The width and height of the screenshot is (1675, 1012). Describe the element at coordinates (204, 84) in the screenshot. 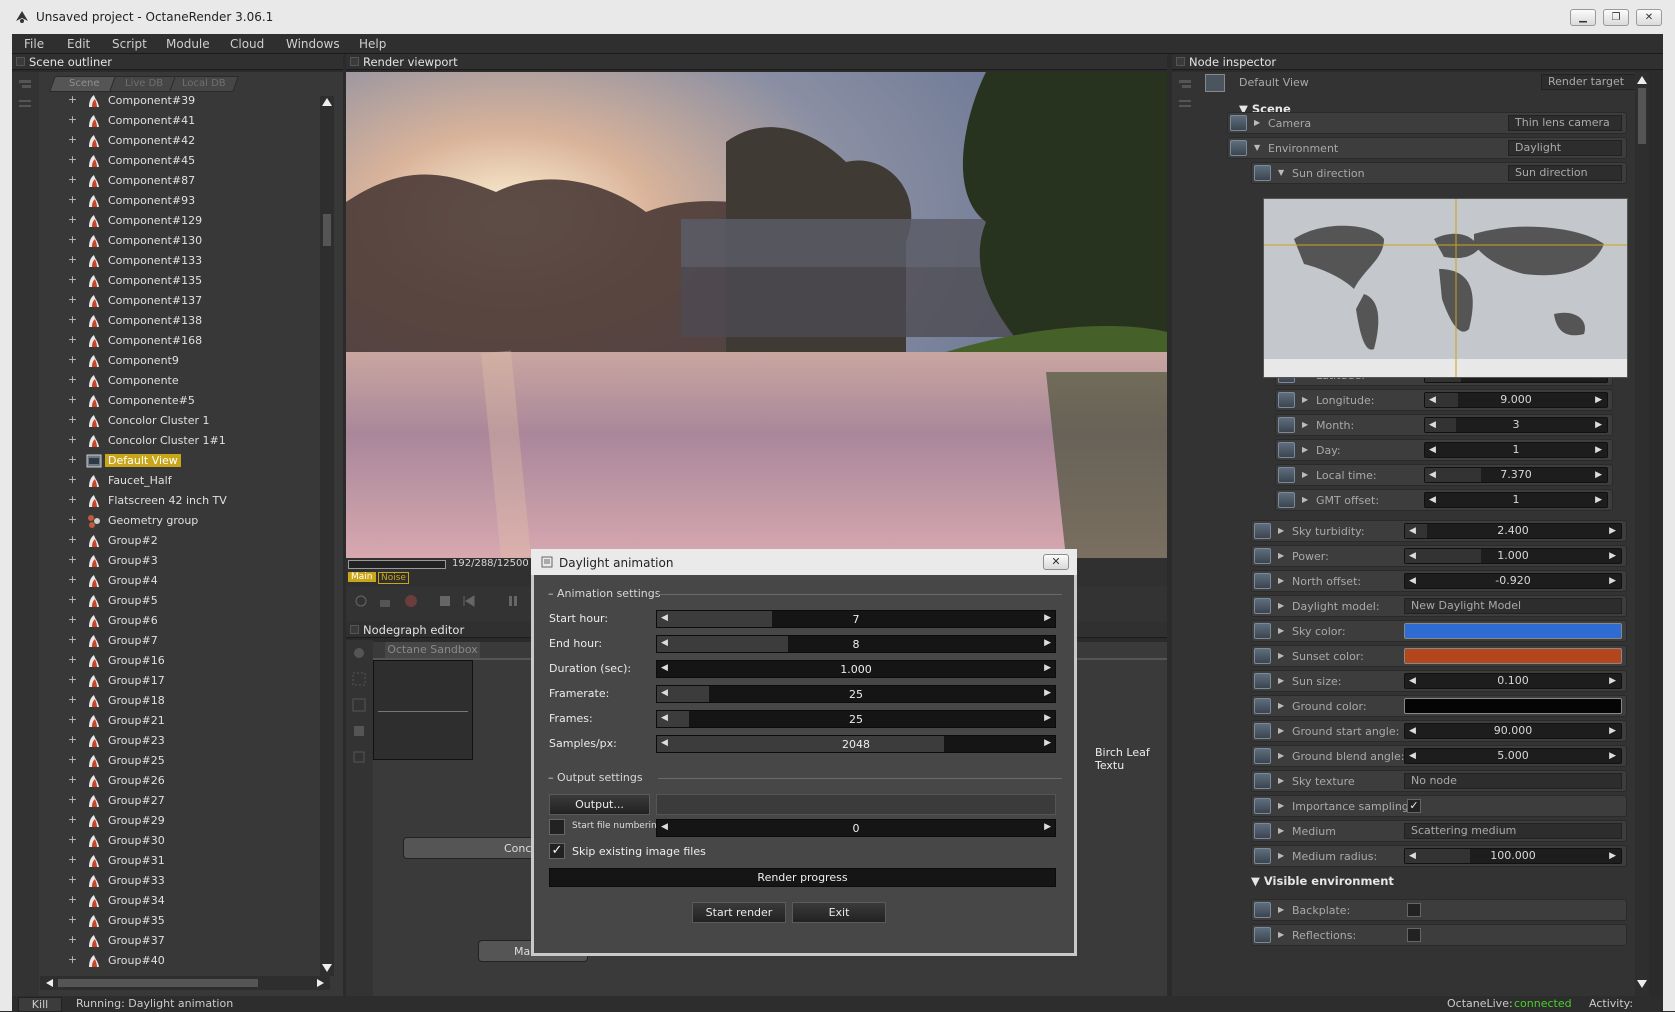

I see `tab-local-db: Local DB` at that location.